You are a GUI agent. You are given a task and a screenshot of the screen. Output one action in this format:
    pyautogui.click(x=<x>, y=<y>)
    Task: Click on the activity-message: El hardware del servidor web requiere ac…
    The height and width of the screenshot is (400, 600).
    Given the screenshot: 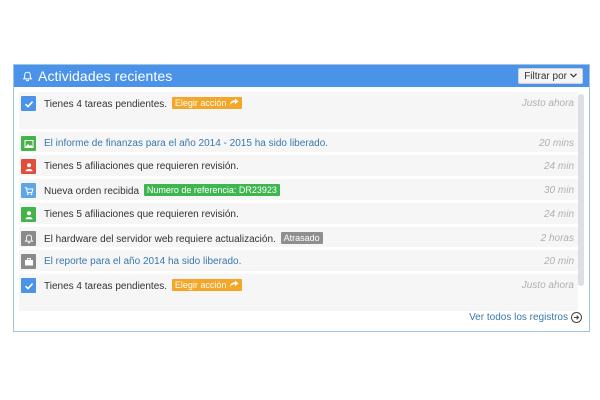 What is the action you would take?
    pyautogui.click(x=160, y=239)
    